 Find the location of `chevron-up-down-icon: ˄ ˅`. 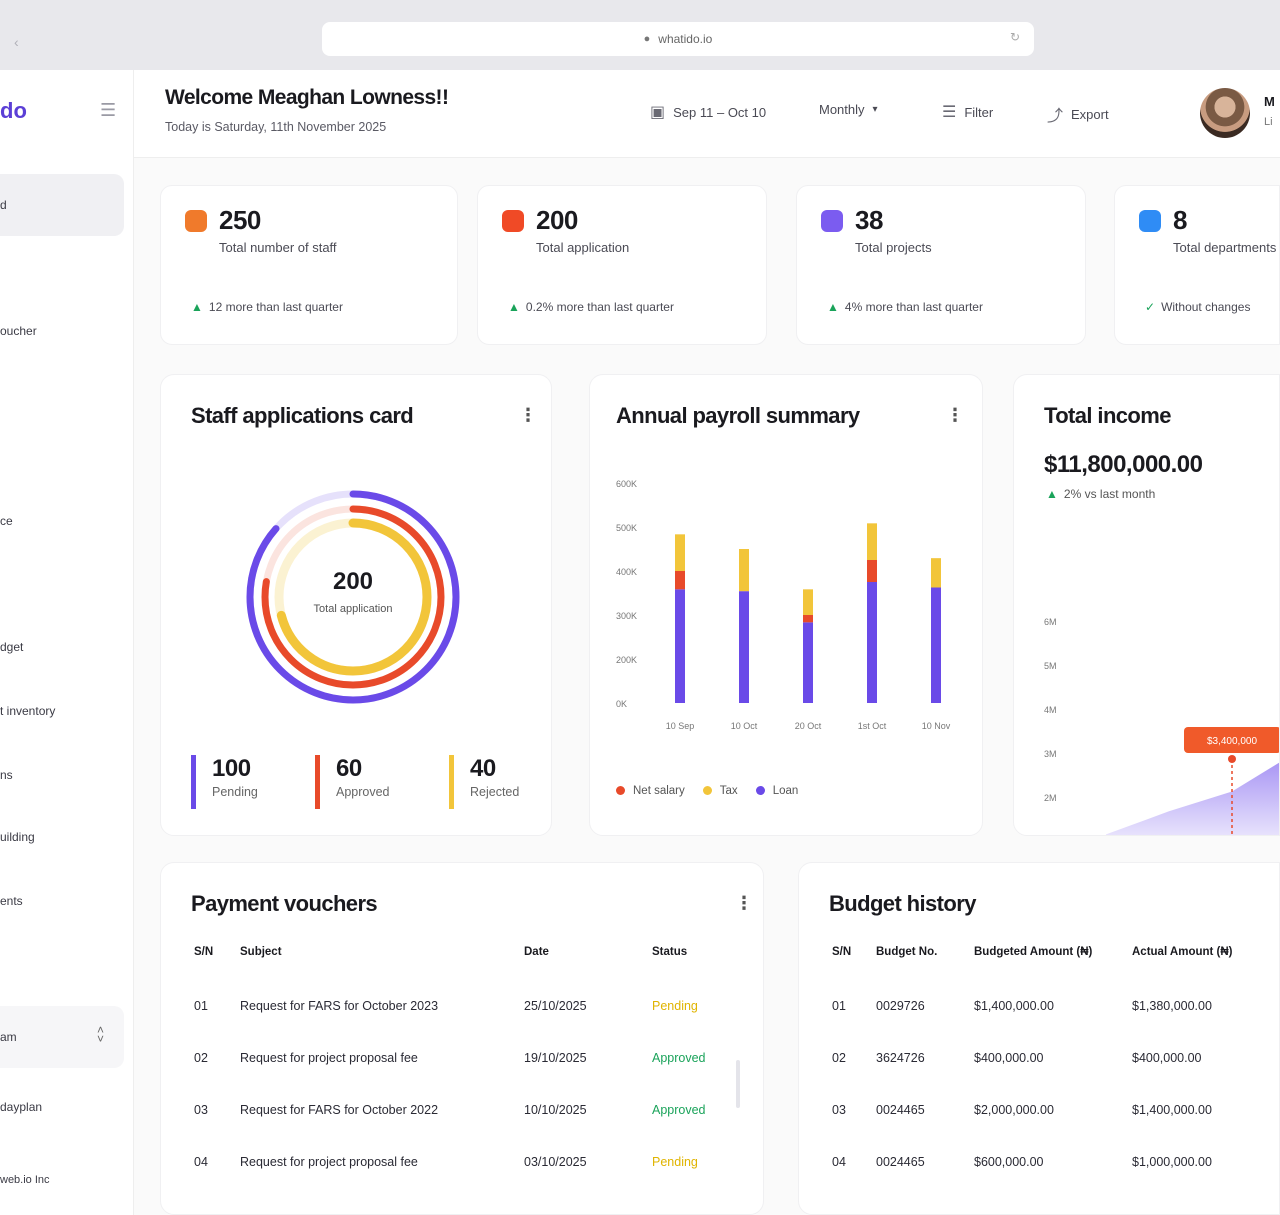

chevron-up-down-icon: ˄ ˅ is located at coordinates (100, 1034).